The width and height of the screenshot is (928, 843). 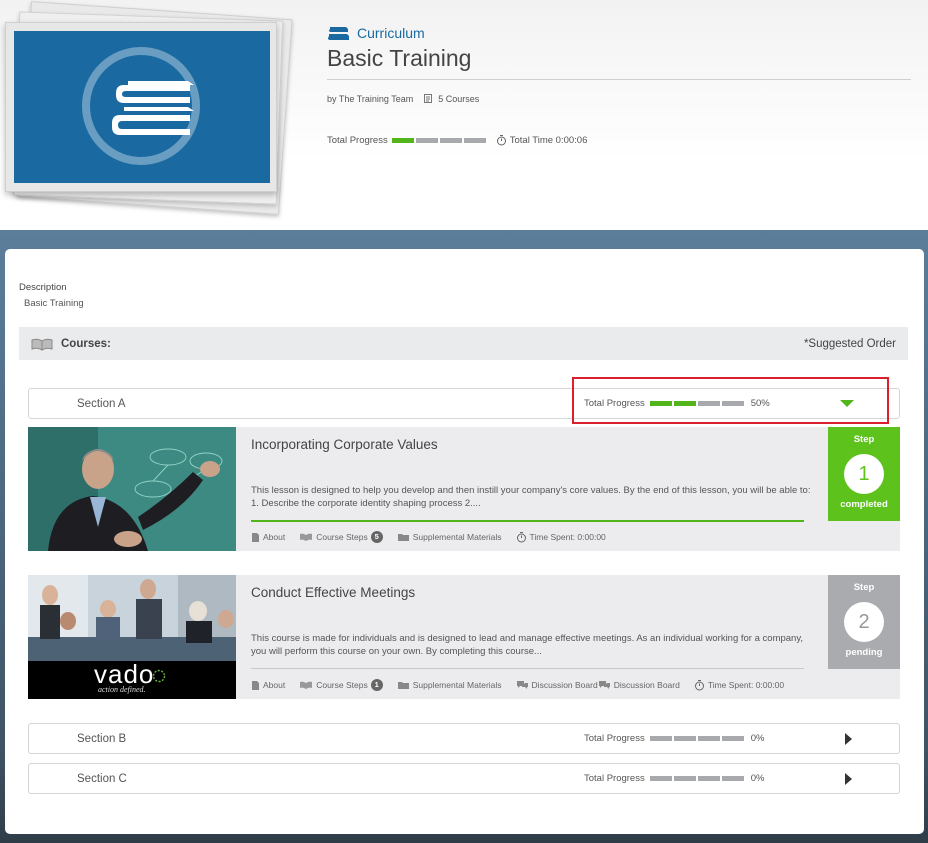 What do you see at coordinates (464, 738) in the screenshot?
I see `section-b-header: Section B Total Progress 0%` at bounding box center [464, 738].